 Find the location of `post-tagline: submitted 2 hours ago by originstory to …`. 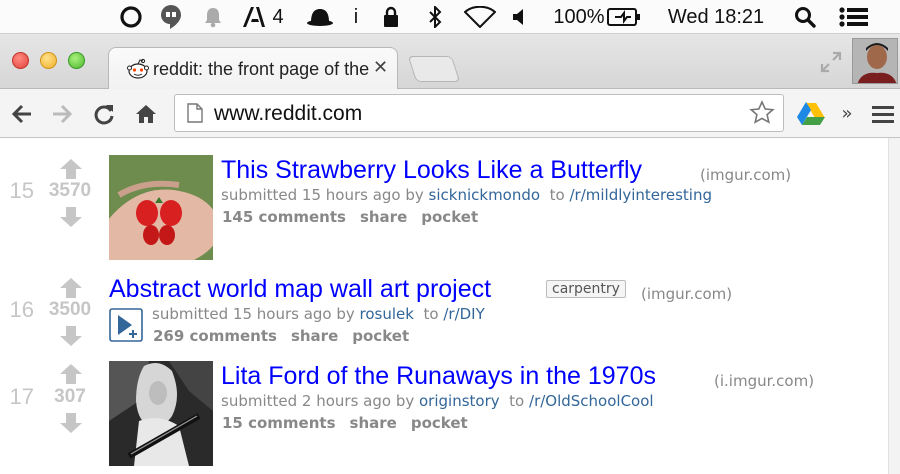

post-tagline: submitted 2 hours ago by originstory to … is located at coordinates (437, 401).